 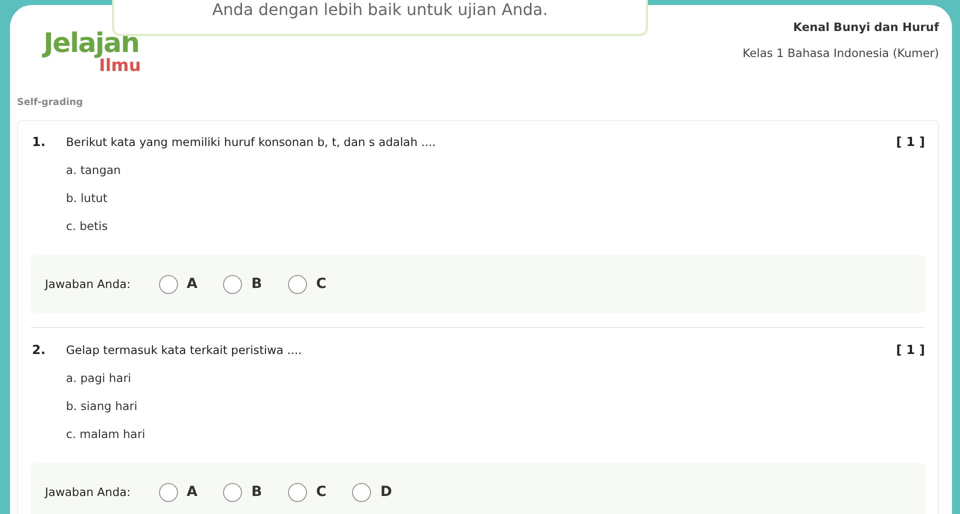 What do you see at coordinates (495, 406) in the screenshot?
I see `answer-option: b. siang hari` at bounding box center [495, 406].